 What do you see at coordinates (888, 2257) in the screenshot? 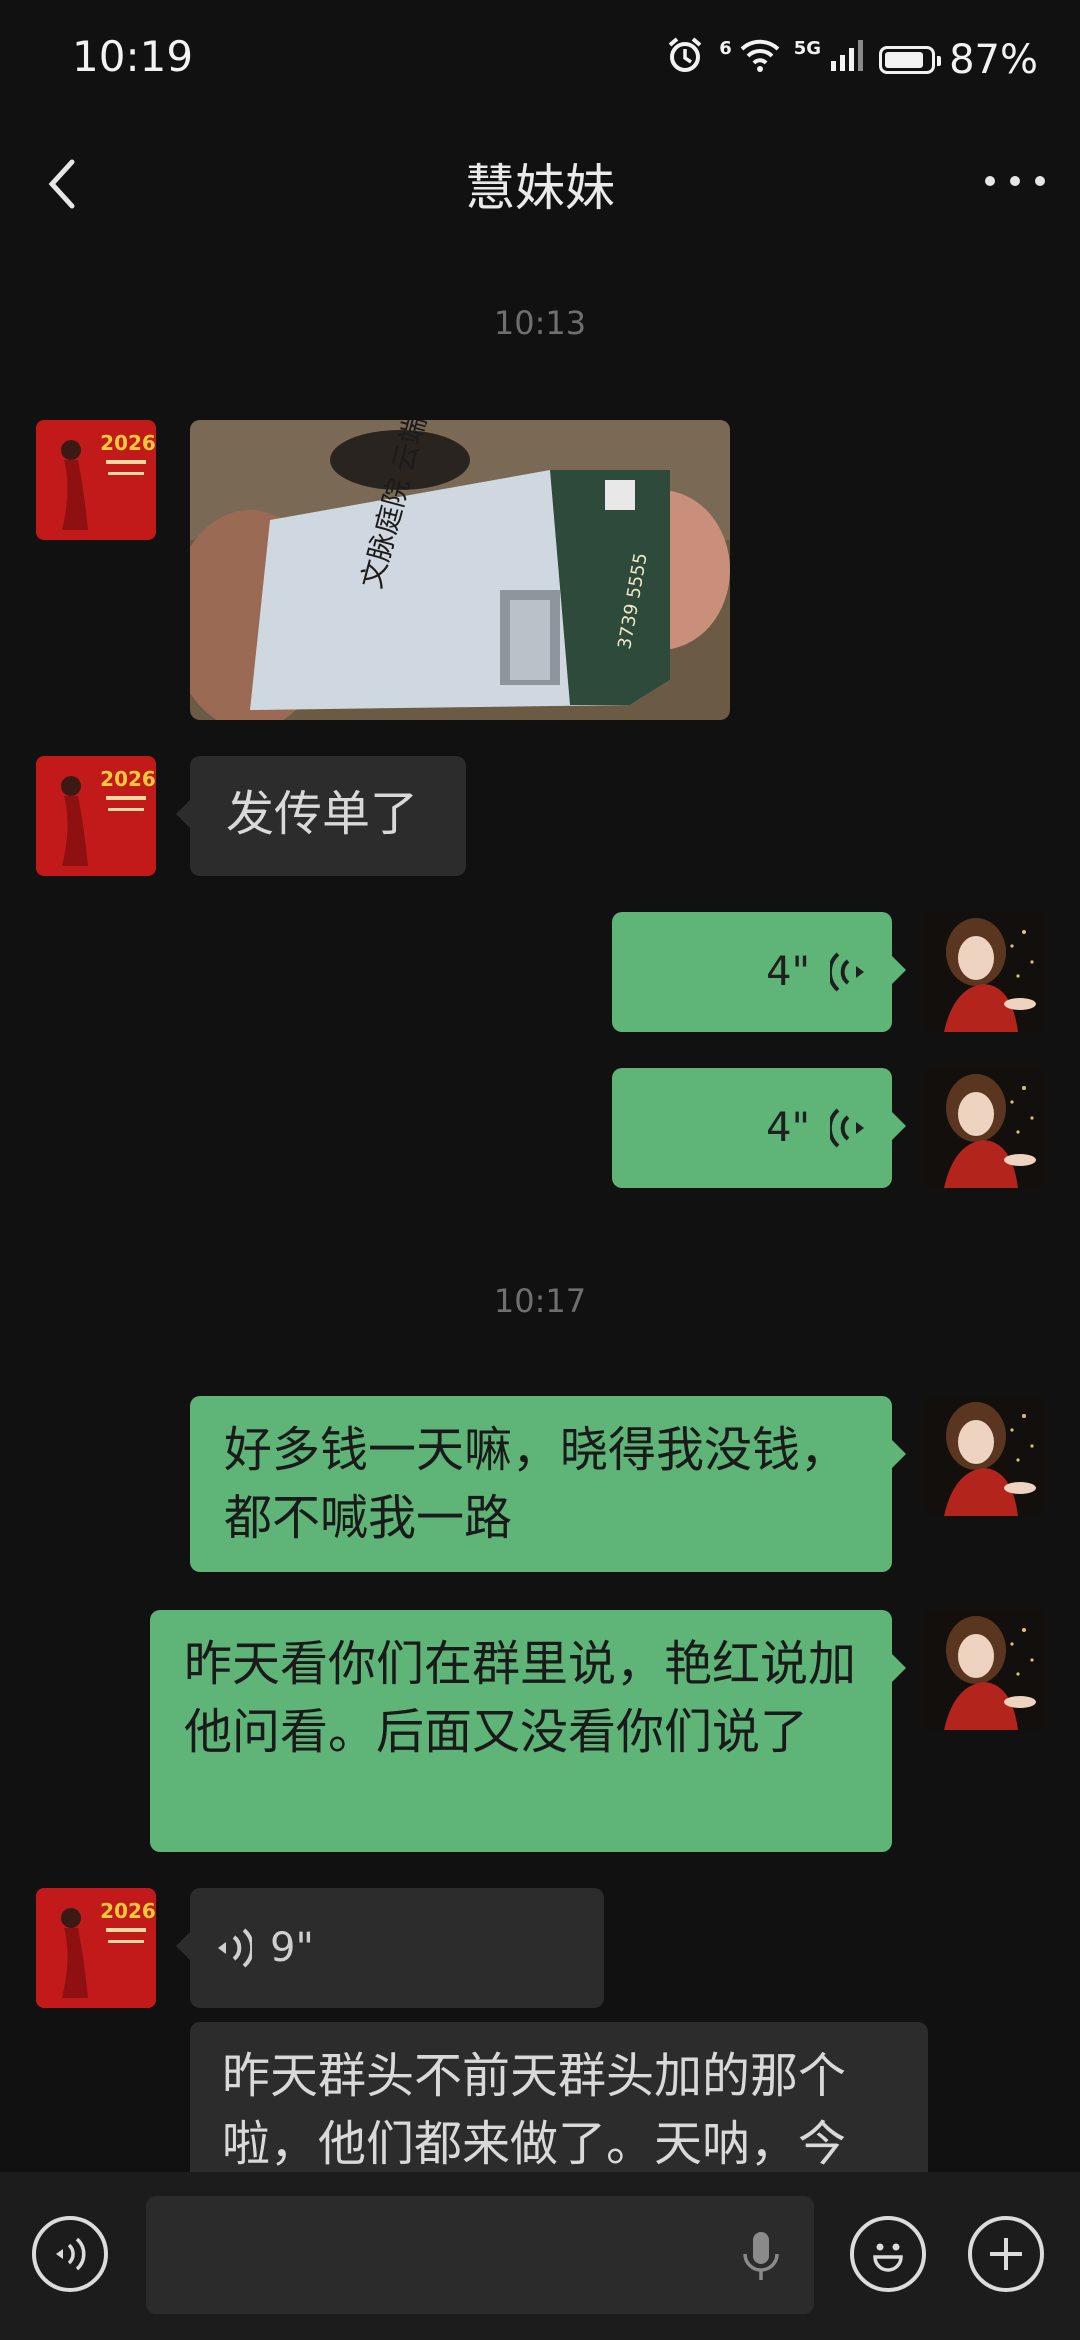
I see `smiley-icon` at bounding box center [888, 2257].